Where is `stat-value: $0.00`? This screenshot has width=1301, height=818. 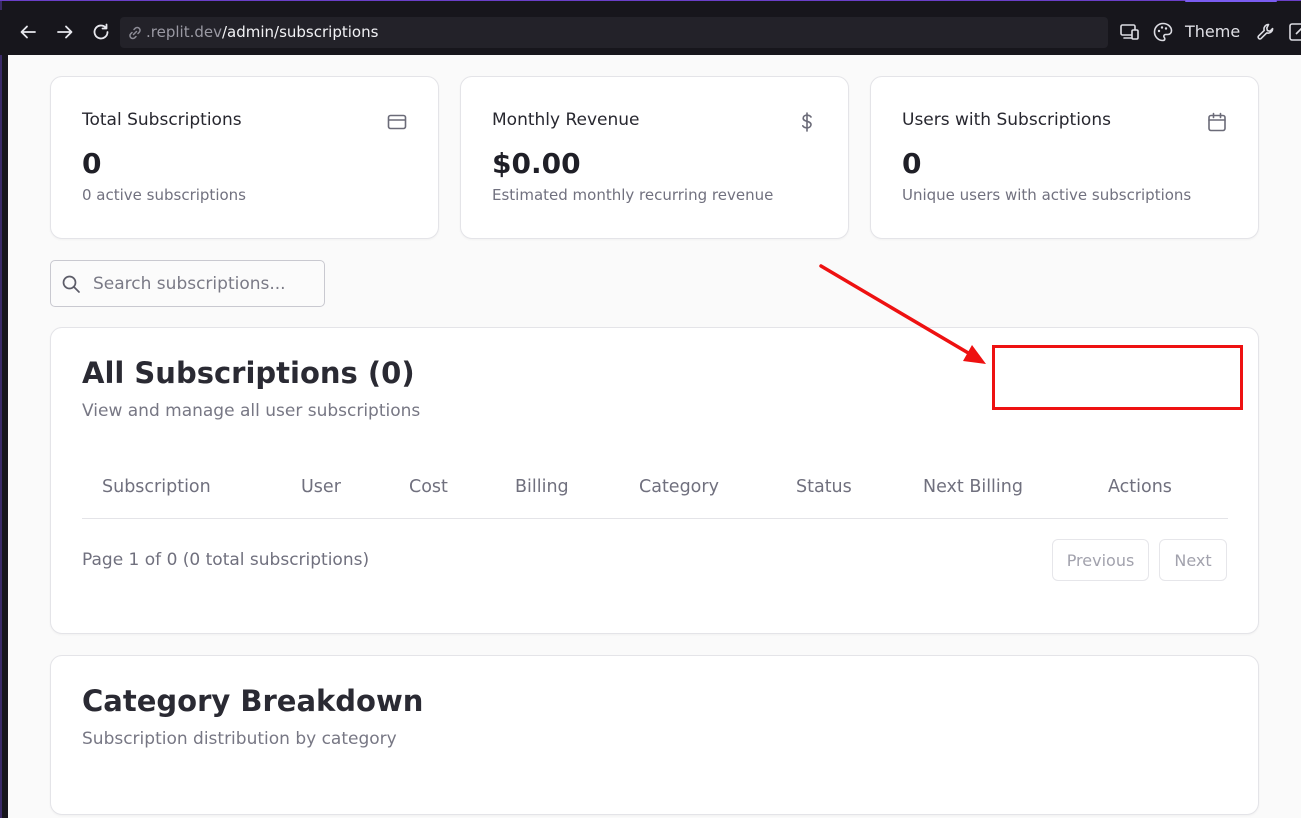 stat-value: $0.00 is located at coordinates (536, 163).